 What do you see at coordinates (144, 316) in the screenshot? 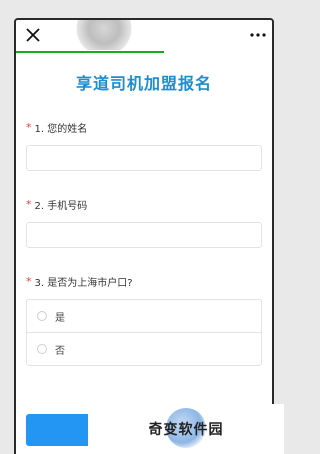
I see `option-yes: 是` at bounding box center [144, 316].